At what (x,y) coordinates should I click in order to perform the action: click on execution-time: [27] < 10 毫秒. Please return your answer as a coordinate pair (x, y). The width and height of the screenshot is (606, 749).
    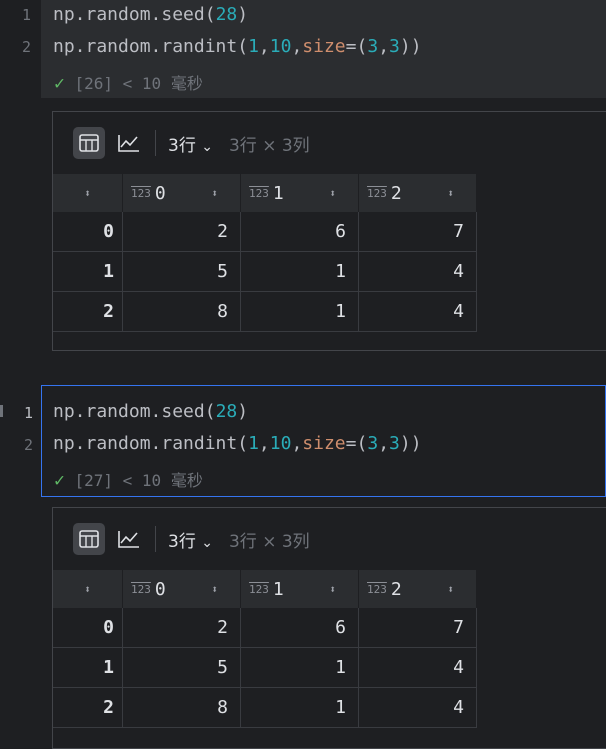
    Looking at the image, I should click on (138, 480).